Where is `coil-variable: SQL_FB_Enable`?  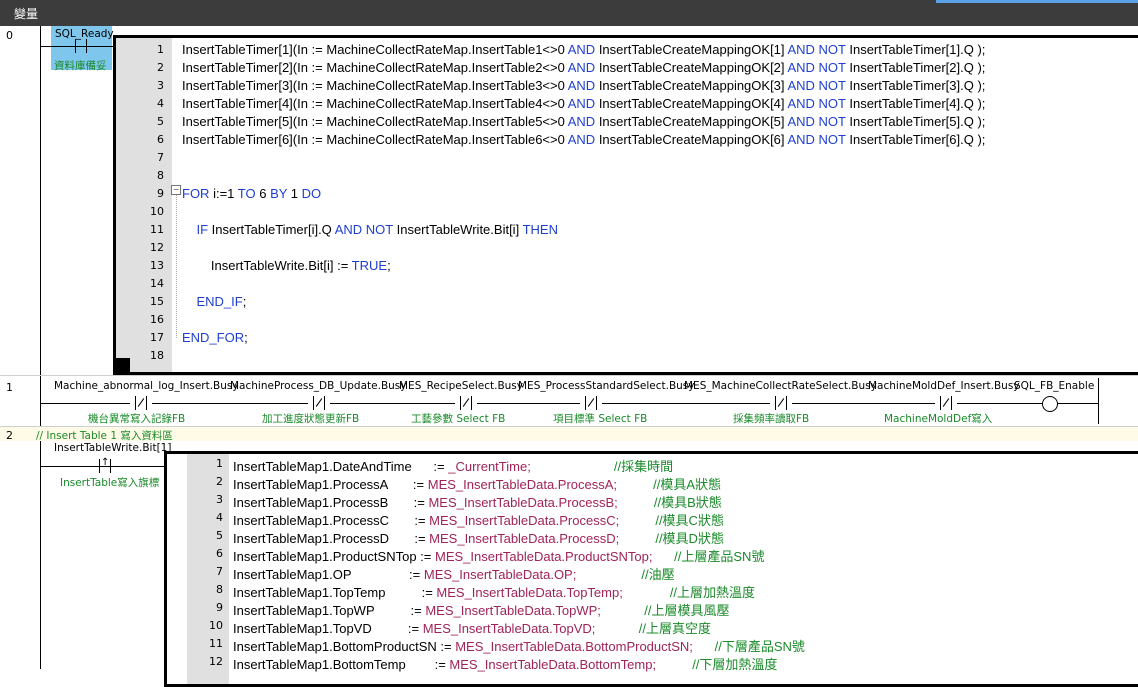
coil-variable: SQL_FB_Enable is located at coordinates (1054, 386).